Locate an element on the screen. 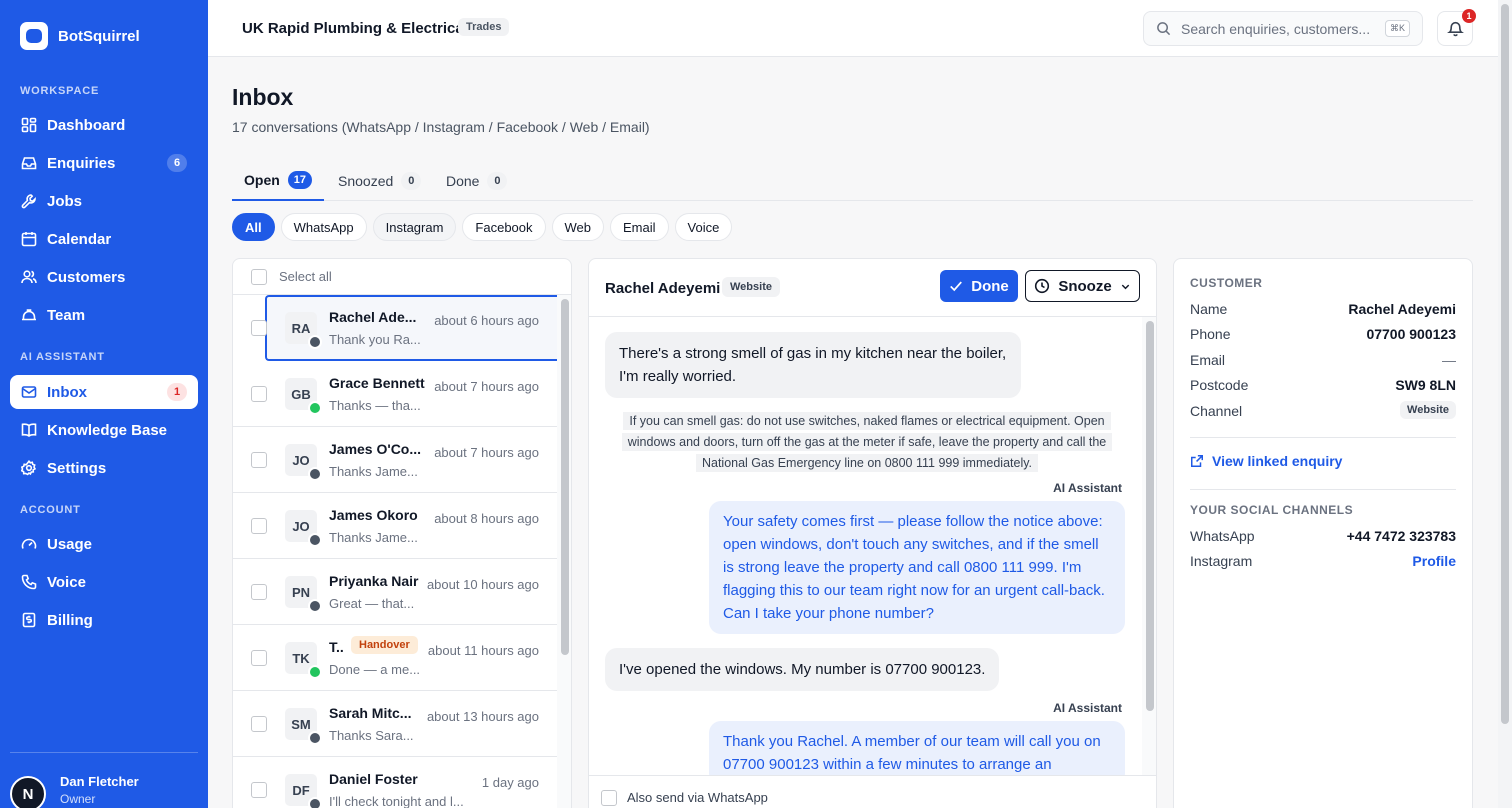  sidebar-item-voice: Voice is located at coordinates (104, 582).